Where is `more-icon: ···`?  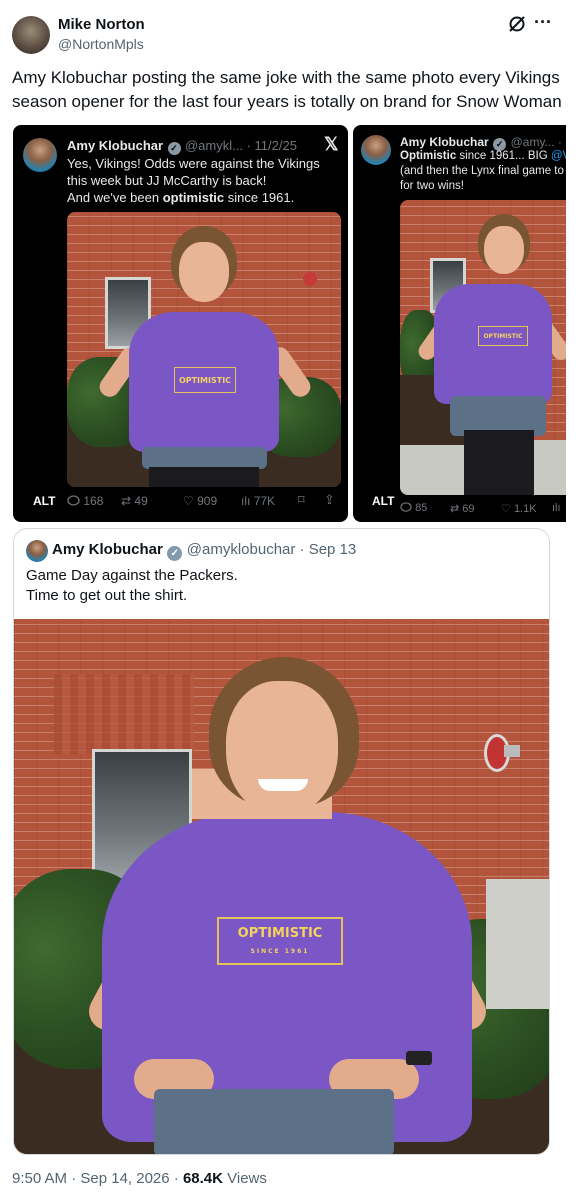
more-icon: ··· is located at coordinates (543, 23).